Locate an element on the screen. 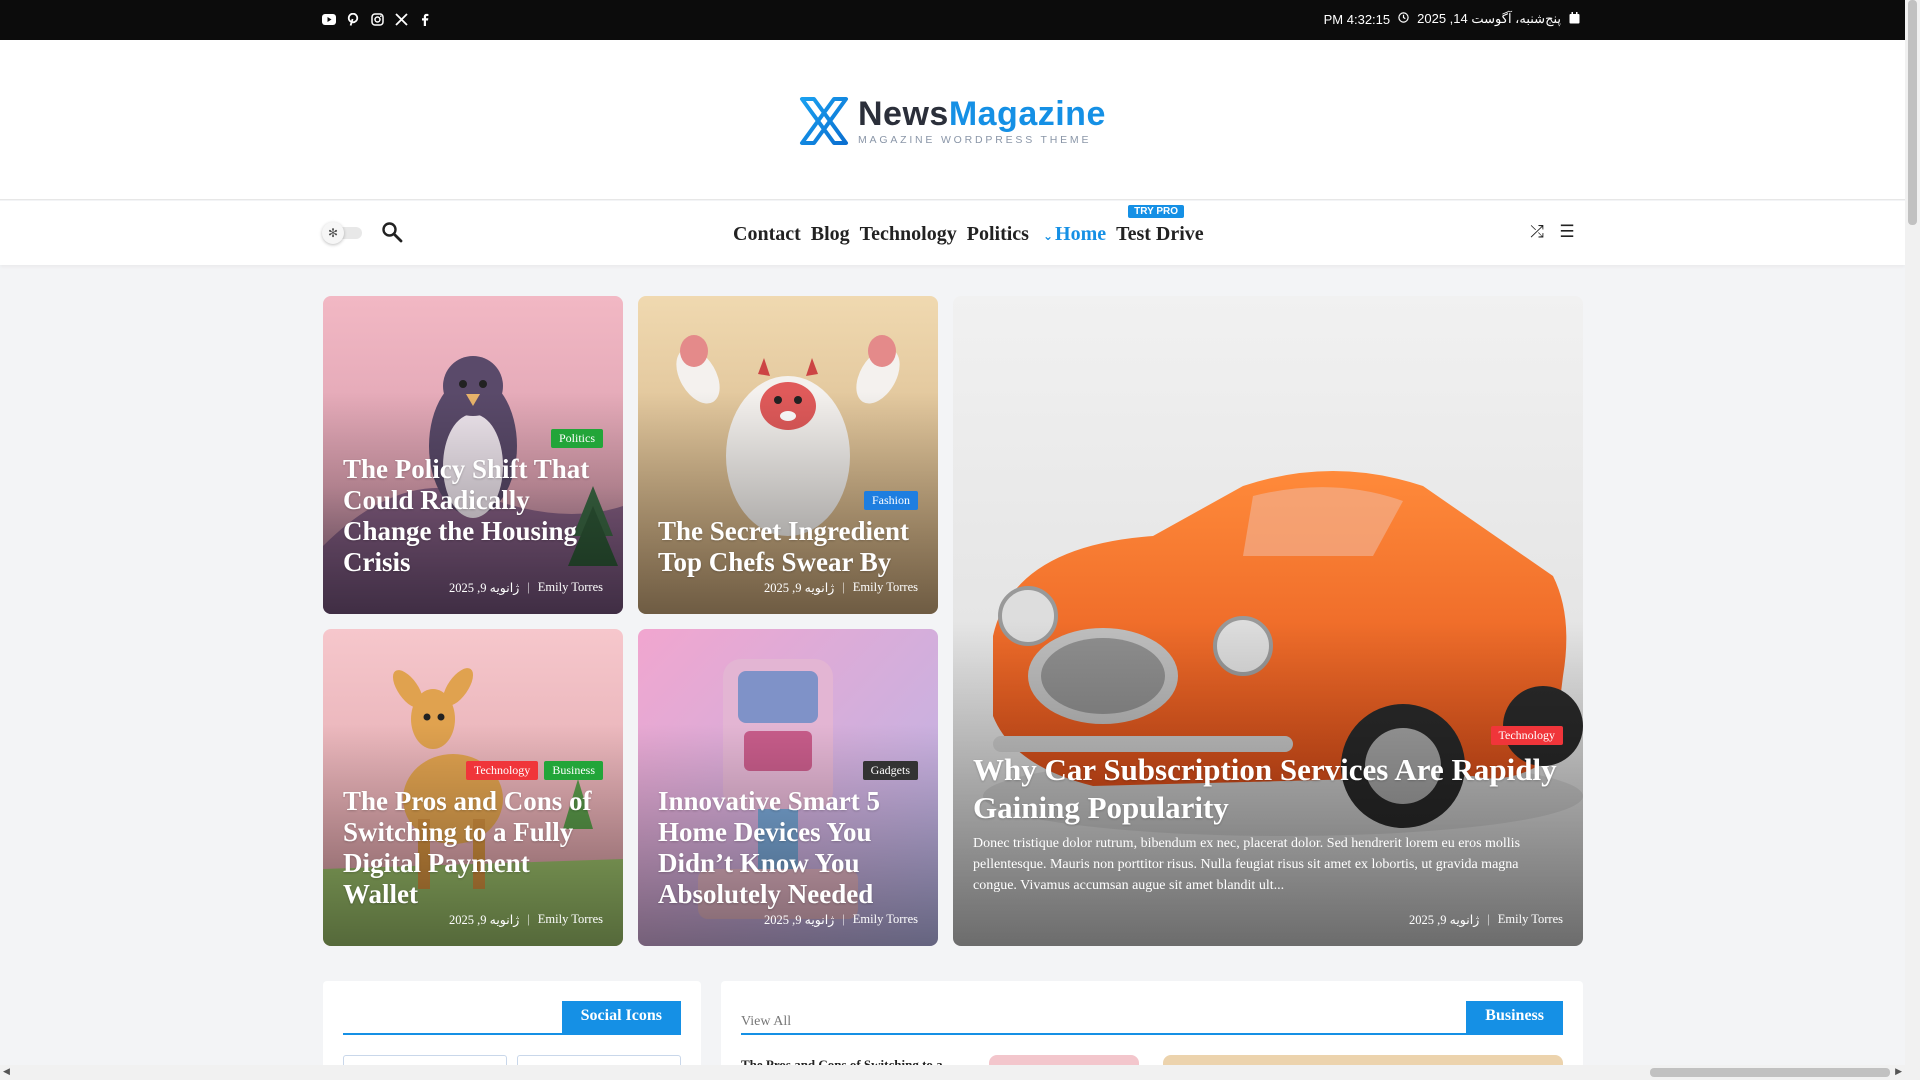  hamburger-menu-icon: ☰ is located at coordinates (1567, 232).